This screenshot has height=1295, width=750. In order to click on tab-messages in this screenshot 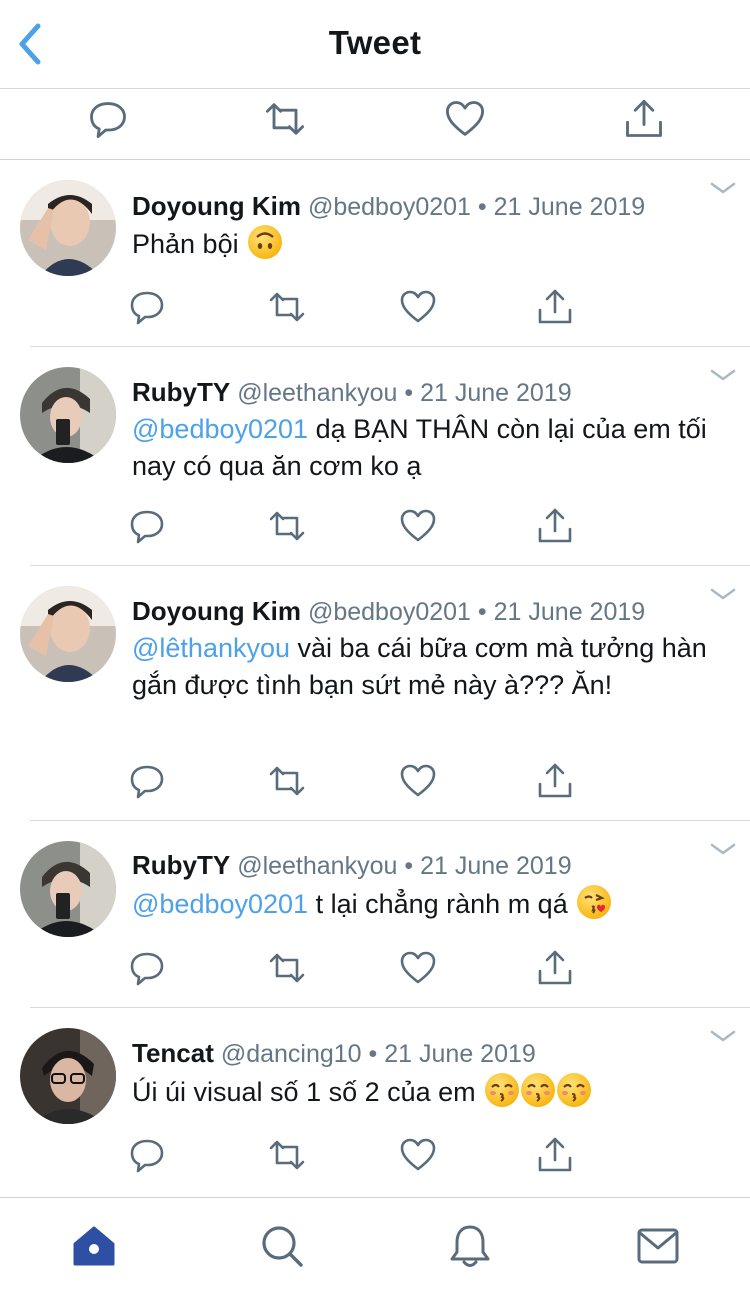, I will do `click(658, 1246)`.